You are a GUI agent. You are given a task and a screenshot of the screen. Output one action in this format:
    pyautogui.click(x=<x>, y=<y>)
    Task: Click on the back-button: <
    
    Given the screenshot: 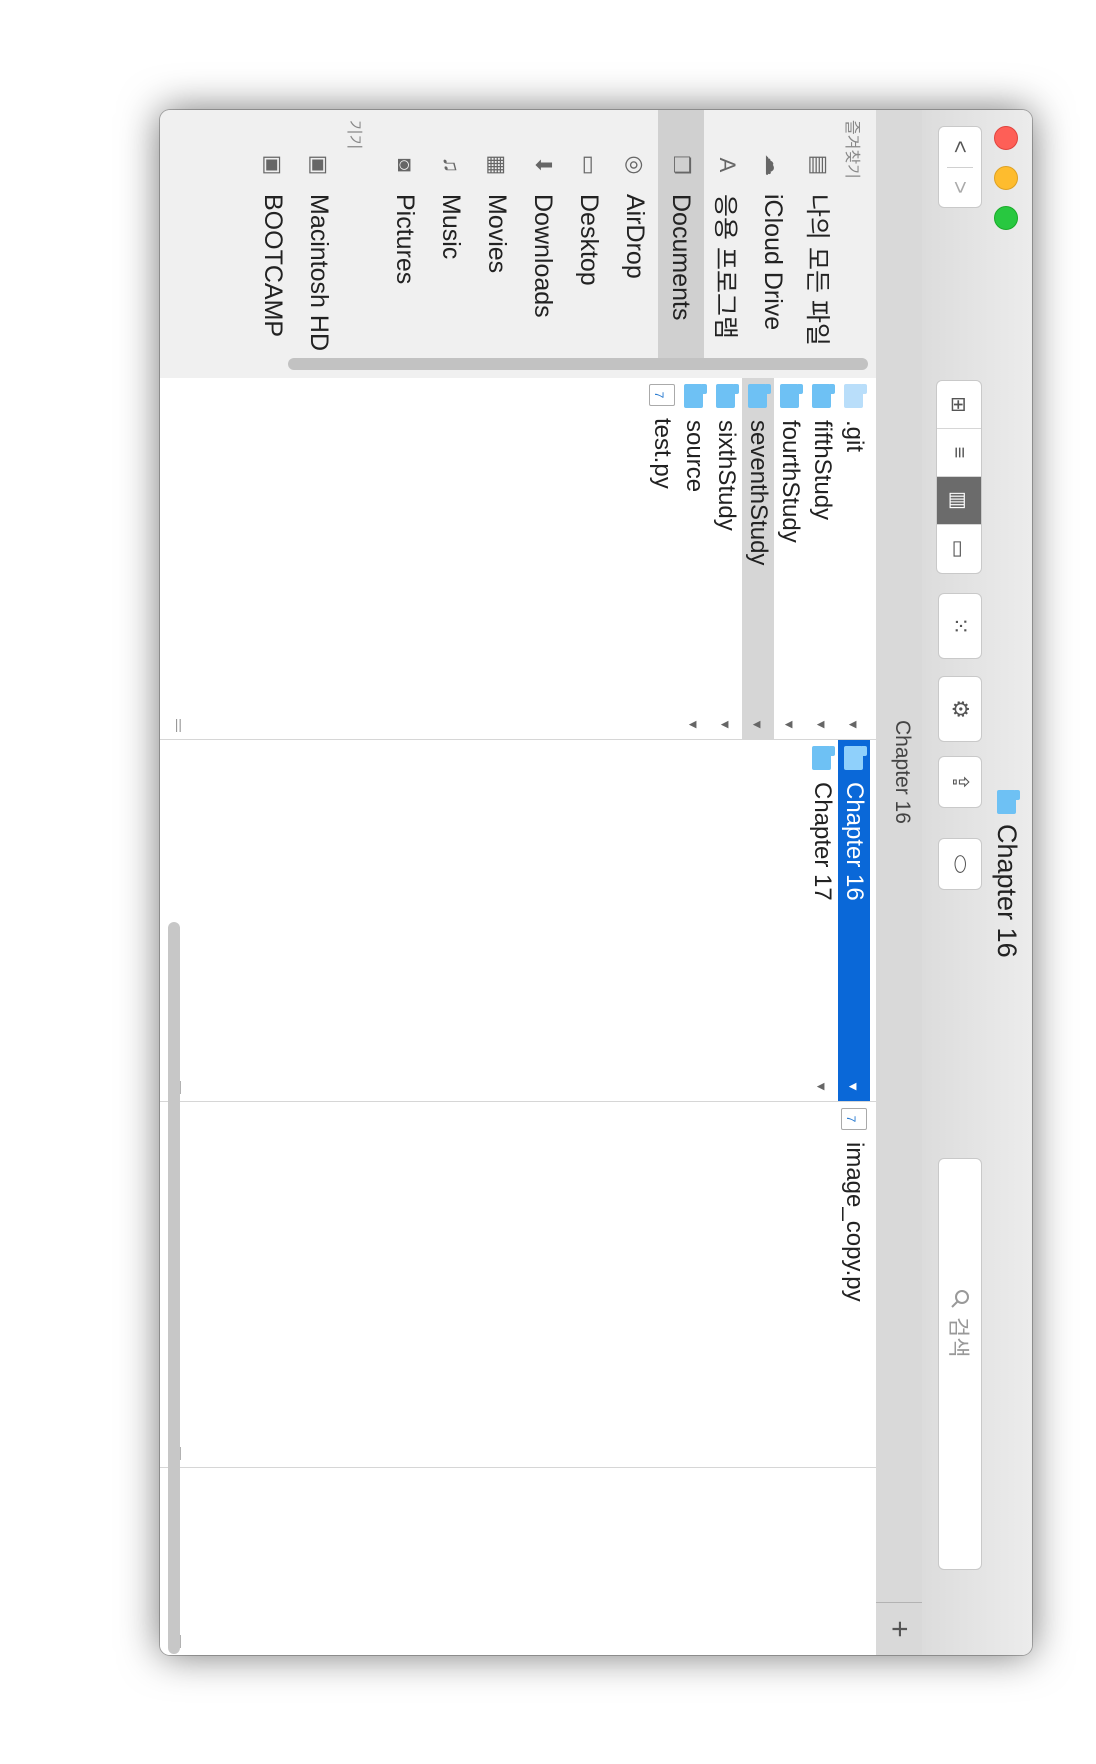 What is the action you would take?
    pyautogui.click(x=960, y=147)
    